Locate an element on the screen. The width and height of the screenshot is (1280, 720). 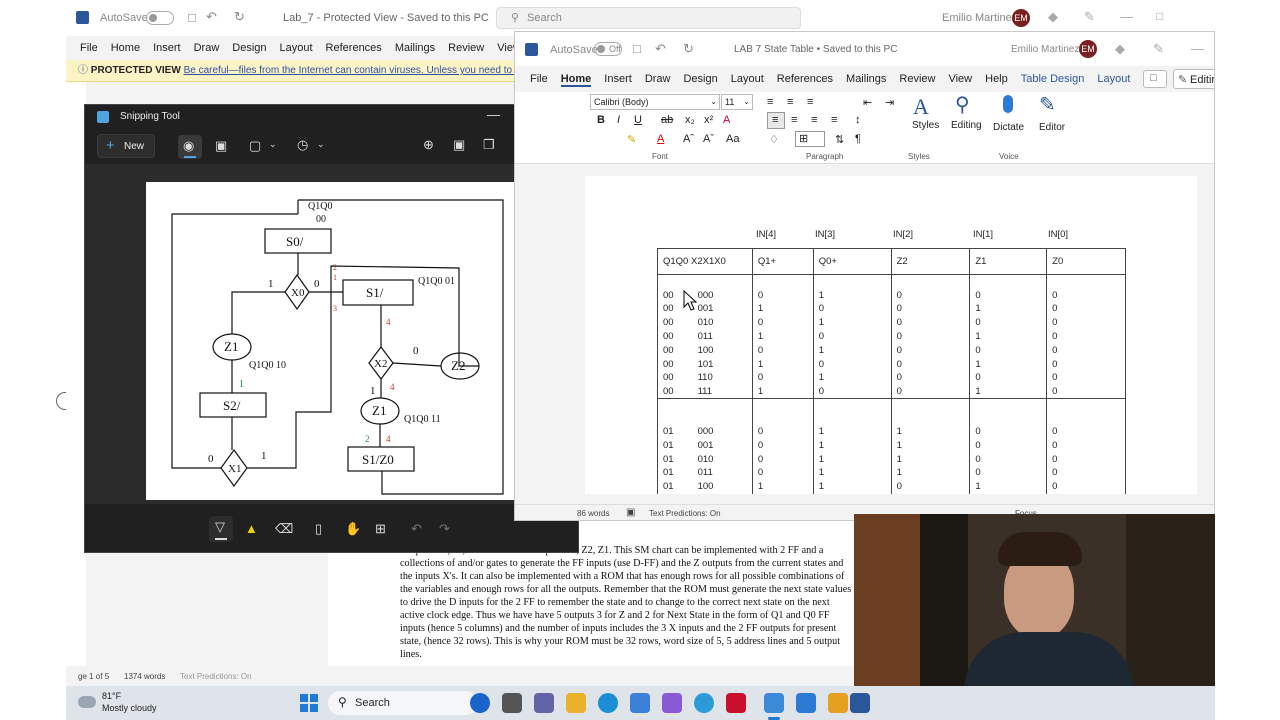
redo-icon: ↻ is located at coordinates (688, 49).